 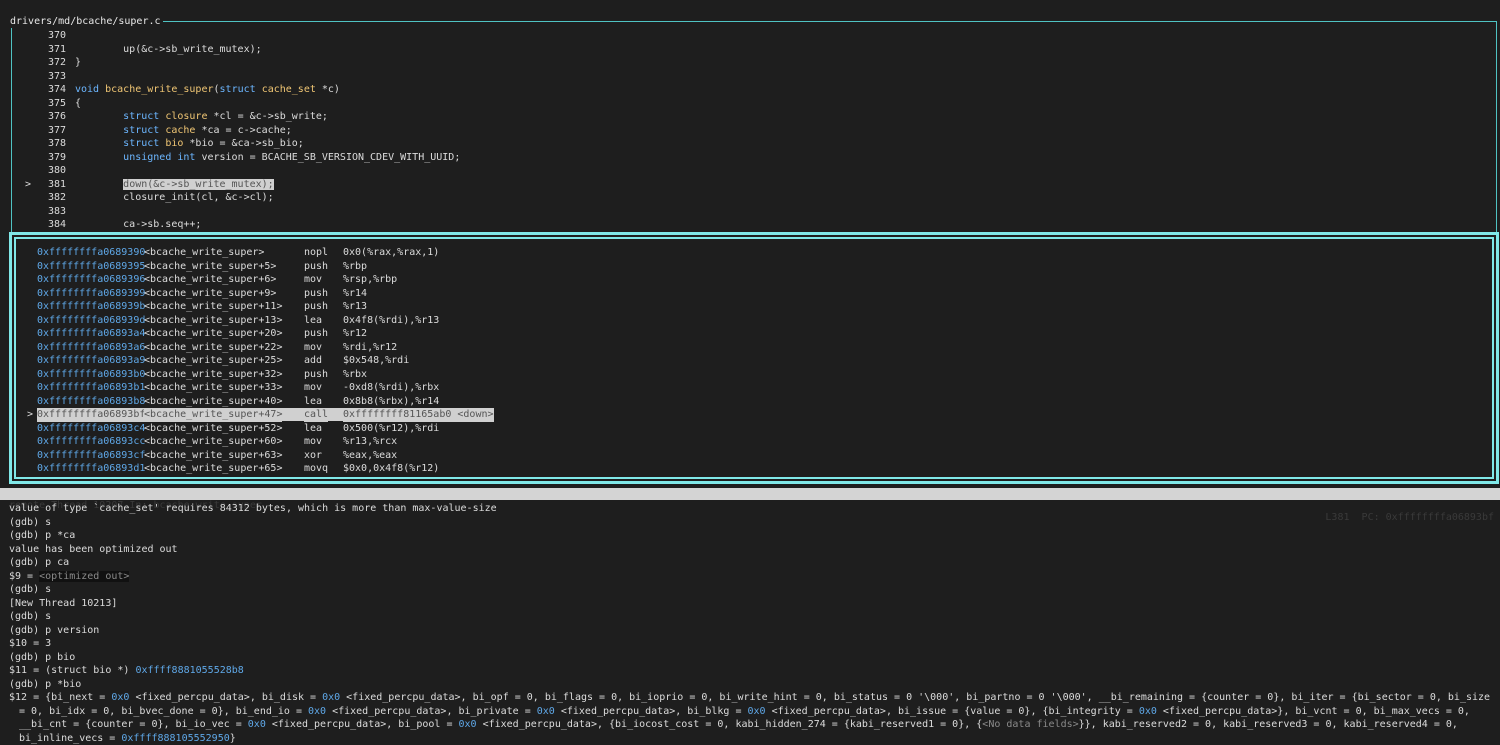 I want to click on instruction-symbol: <bcache_write_super+47>, so click(x=213, y=415).